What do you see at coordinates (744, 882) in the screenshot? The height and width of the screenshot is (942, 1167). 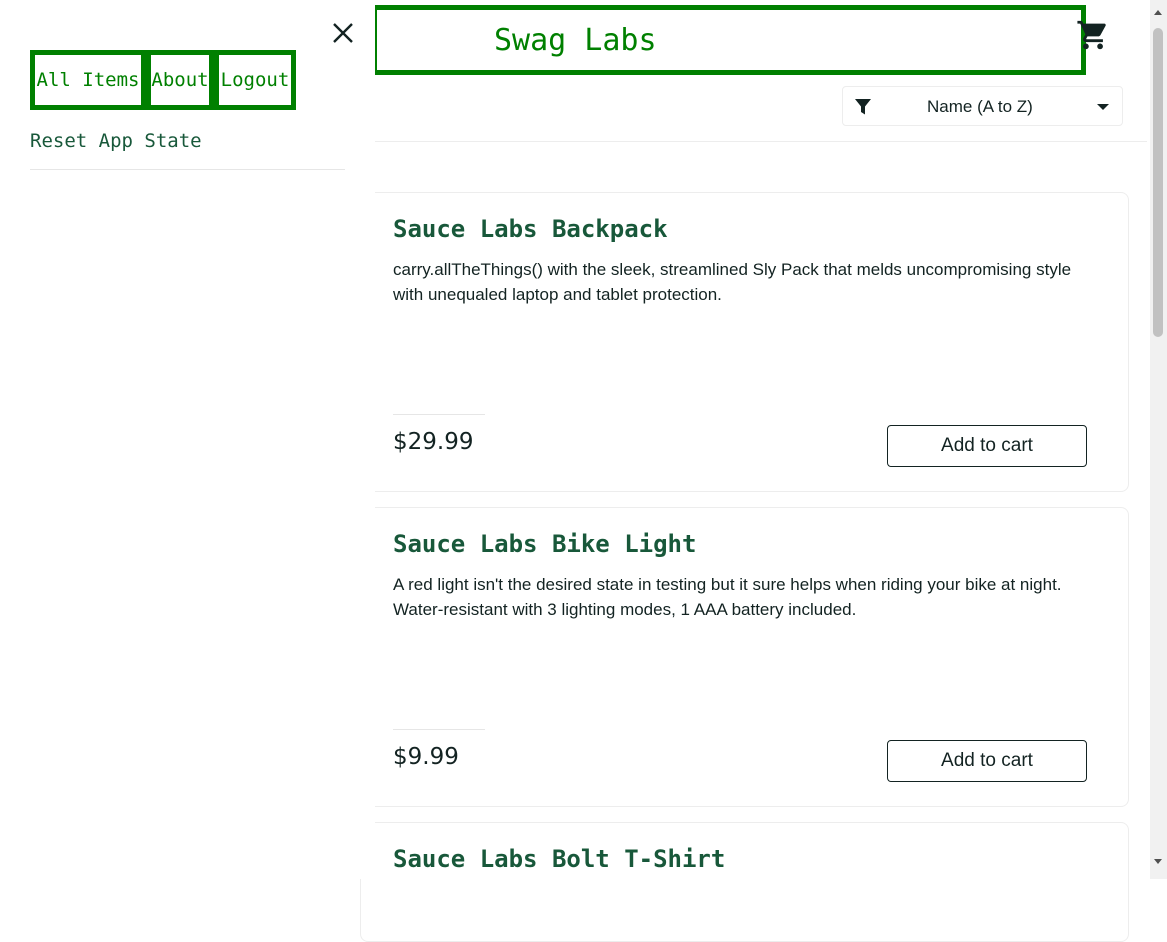 I see `inventory-item: Sauce Labs Bolt T-Shirt` at bounding box center [744, 882].